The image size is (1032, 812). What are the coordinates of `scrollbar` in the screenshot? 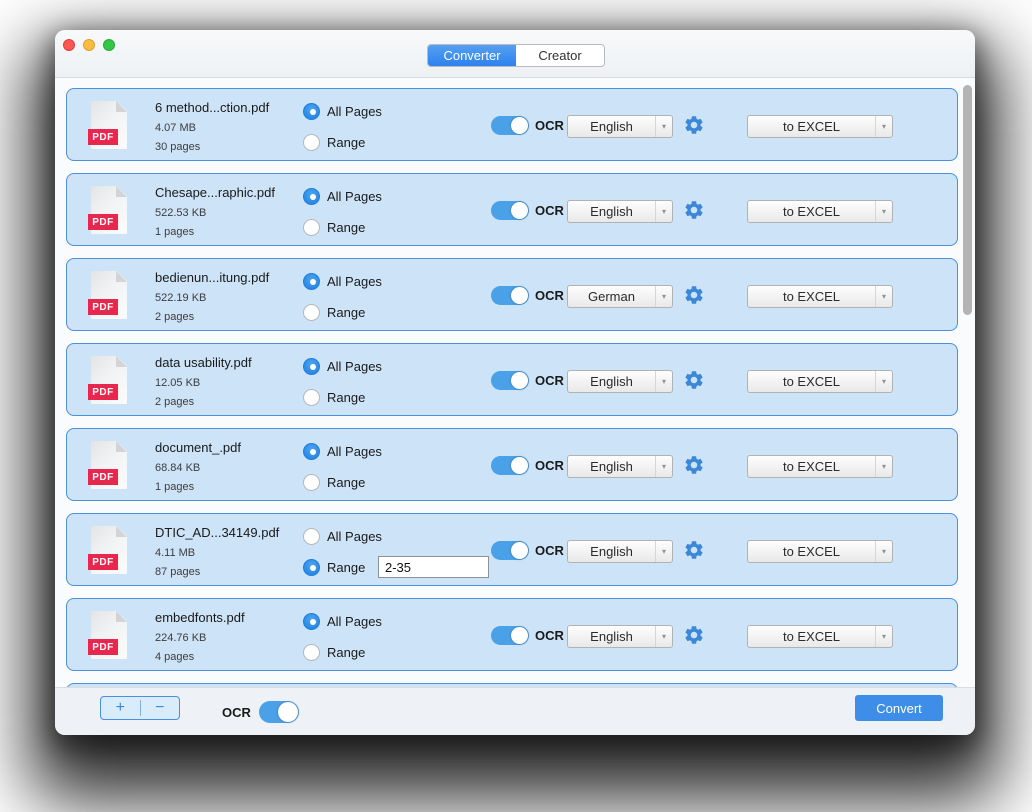 It's located at (967, 383).